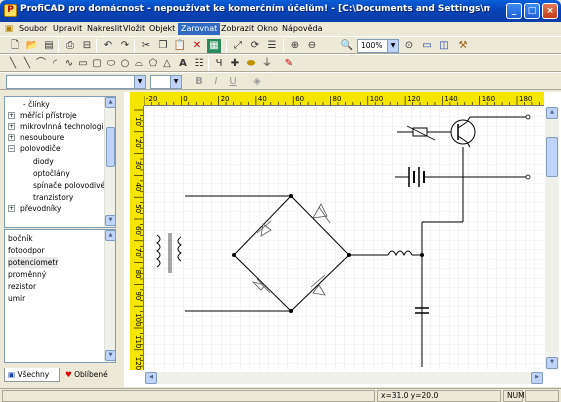  Describe the element at coordinates (49, 46) in the screenshot. I see `save-icon: ▤` at that location.